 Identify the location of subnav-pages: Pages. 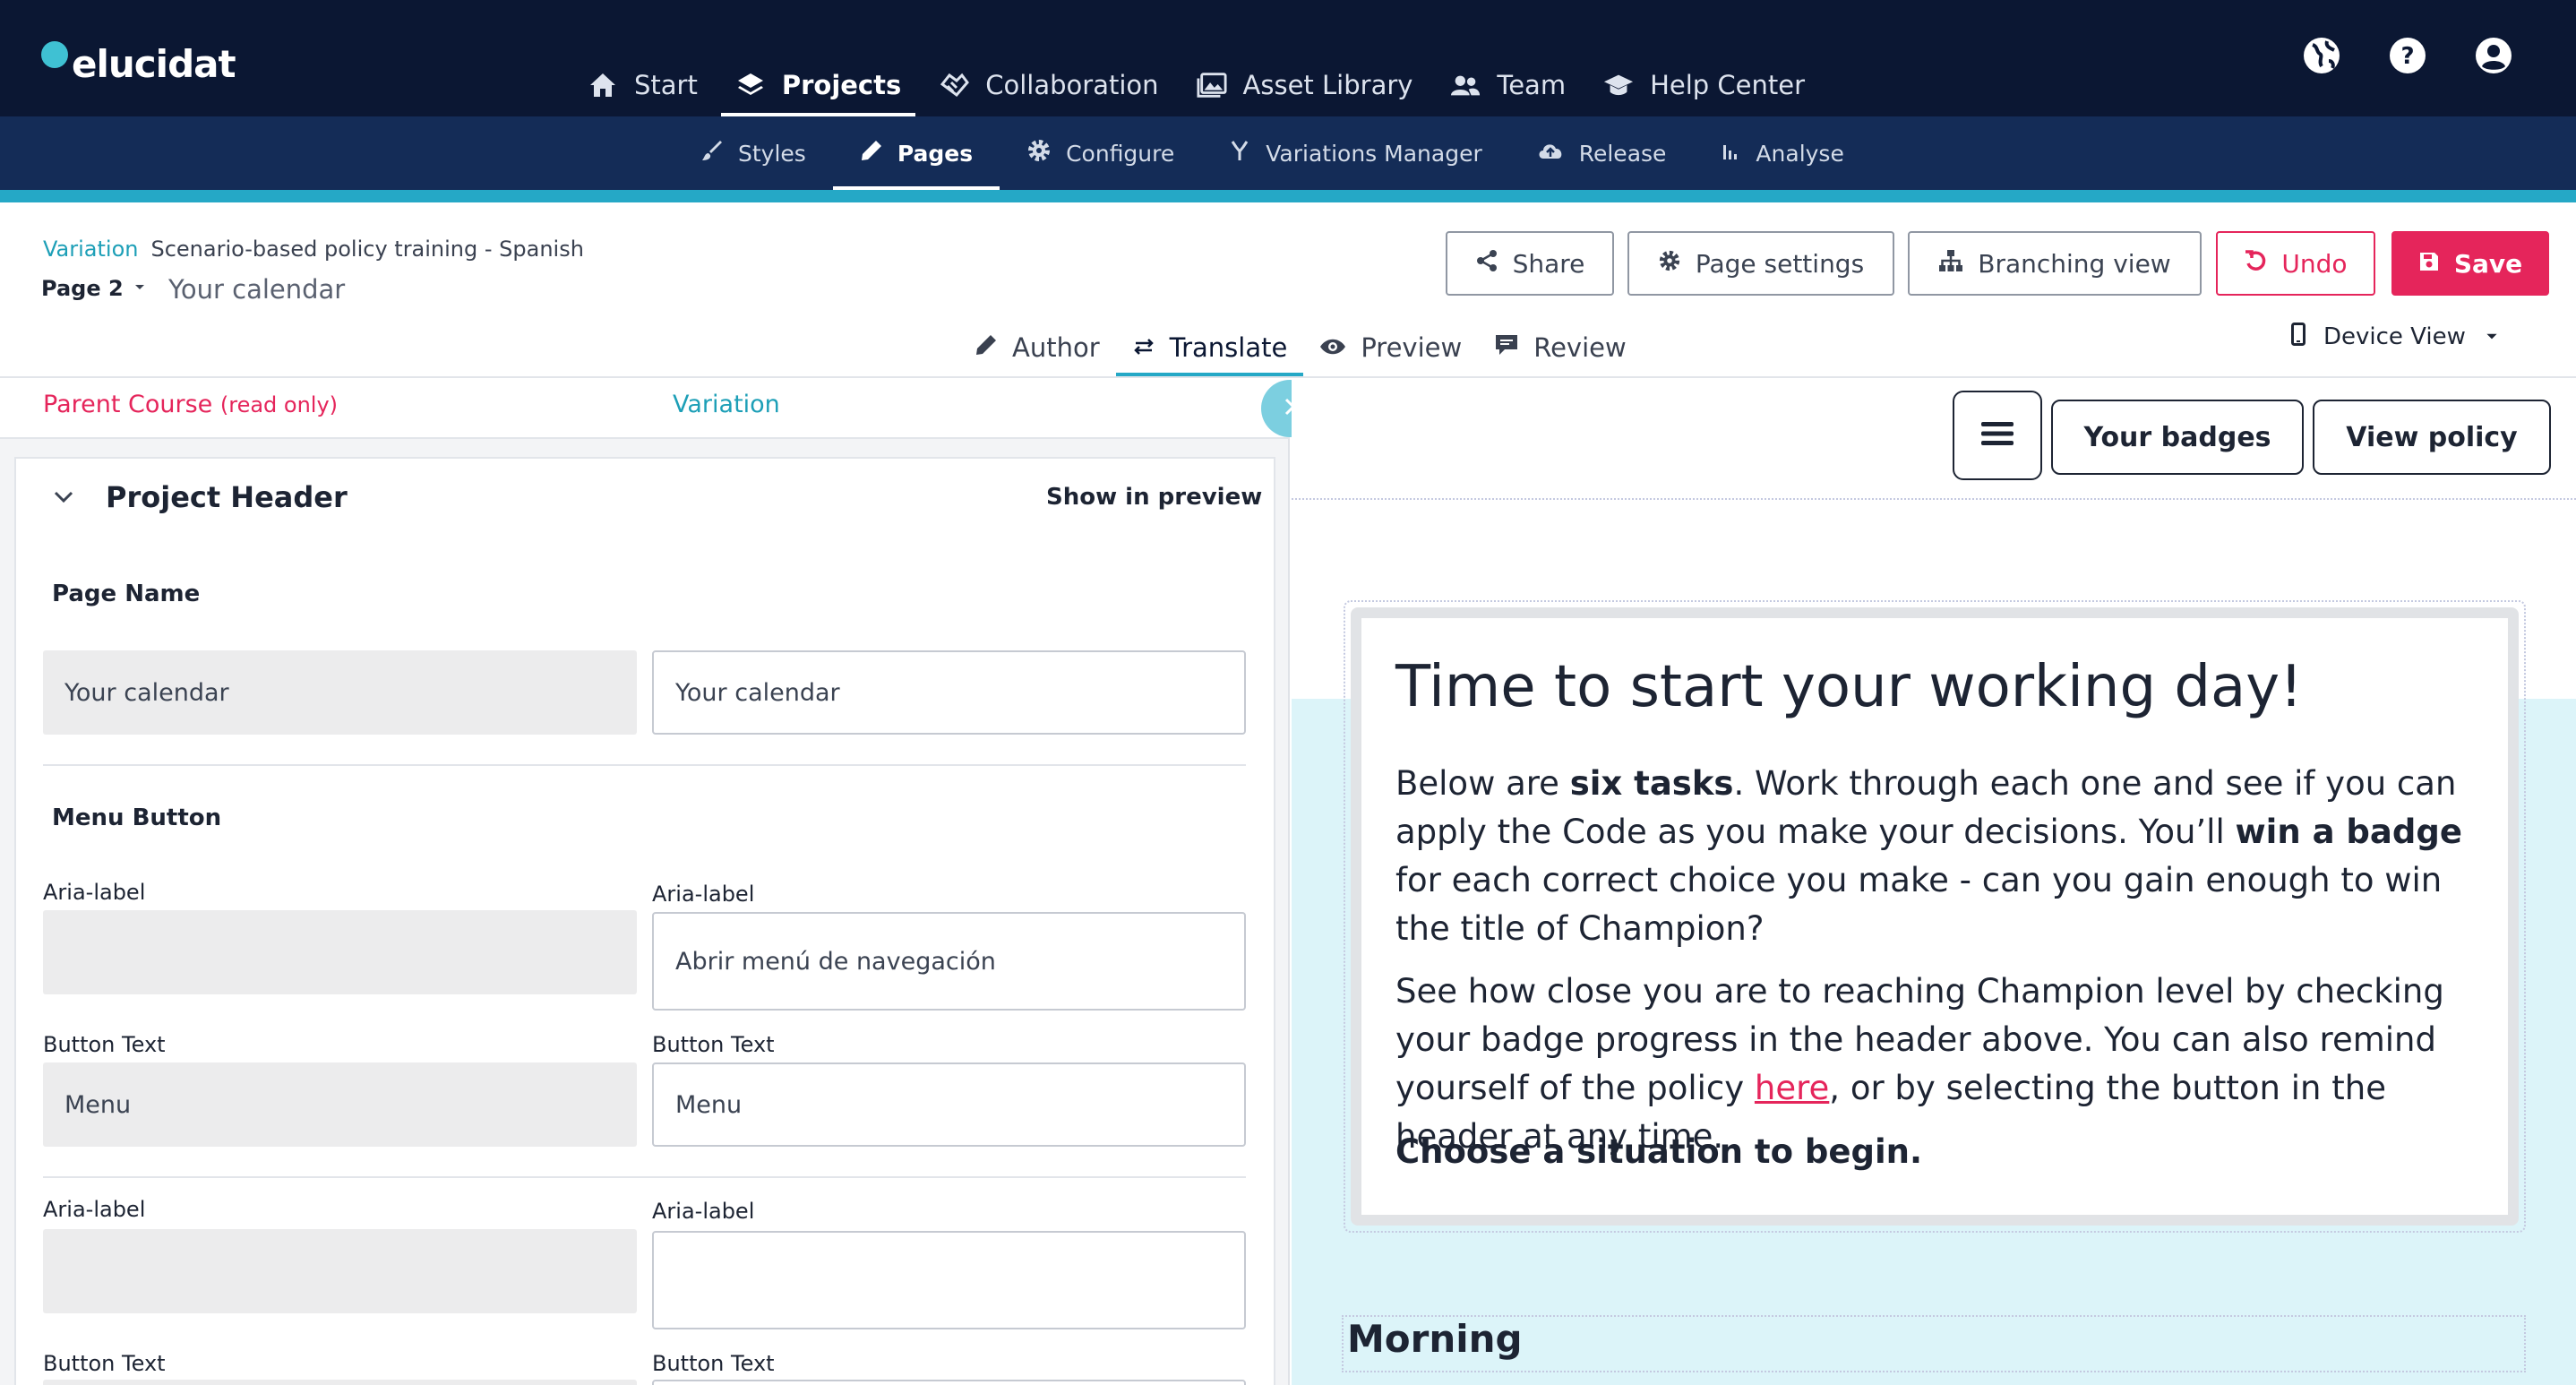
(916, 153).